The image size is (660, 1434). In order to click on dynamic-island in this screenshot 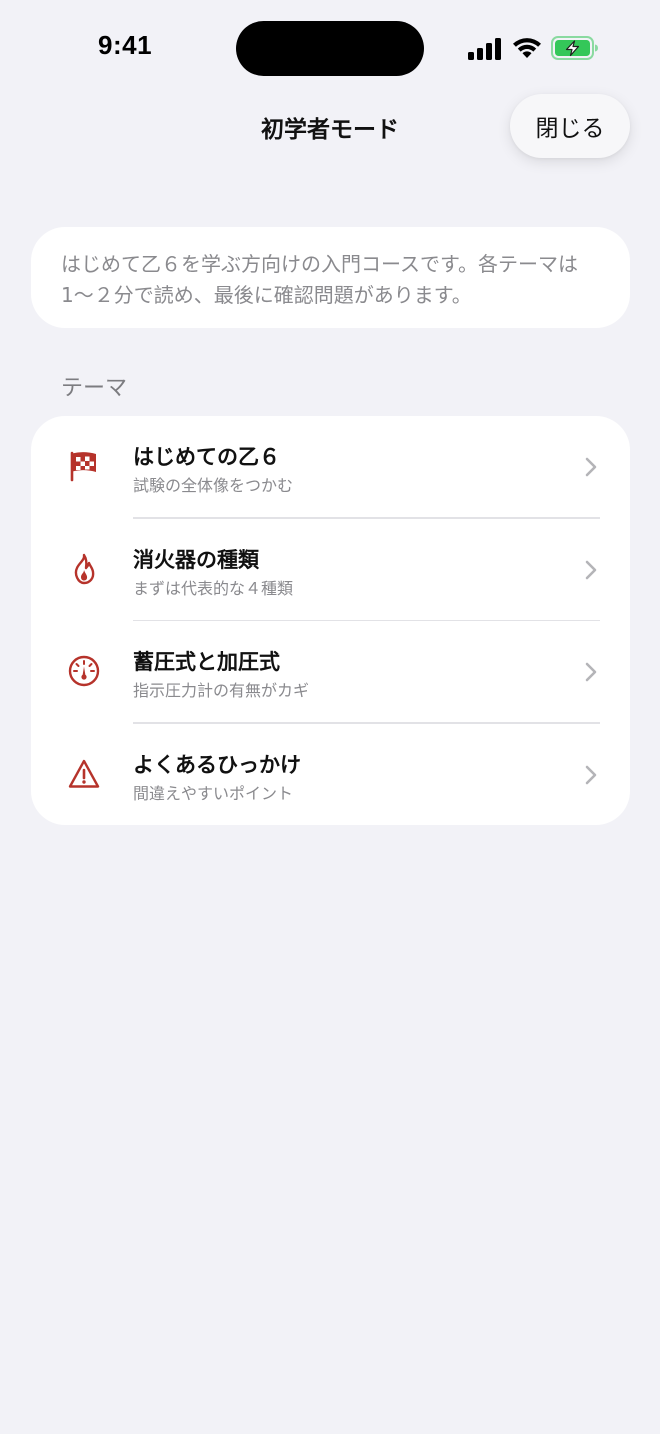, I will do `click(330, 48)`.